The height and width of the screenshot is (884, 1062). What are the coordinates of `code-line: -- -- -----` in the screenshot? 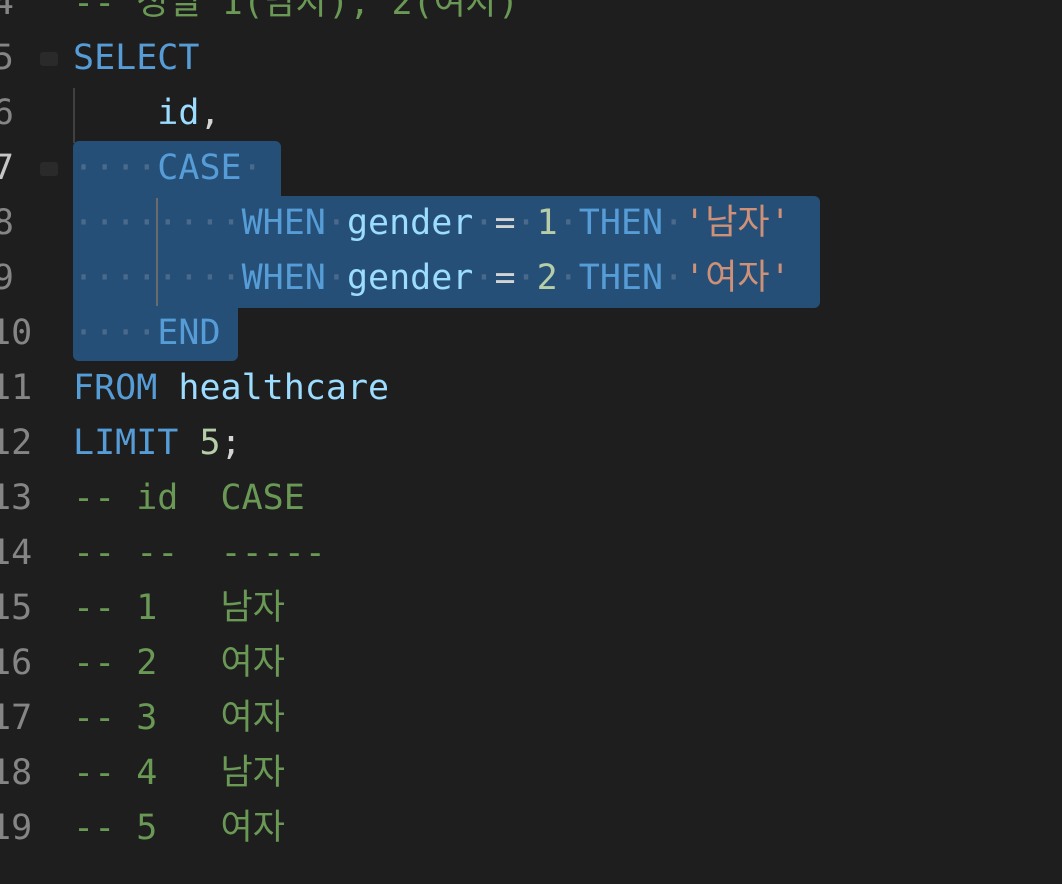 It's located at (199, 553).